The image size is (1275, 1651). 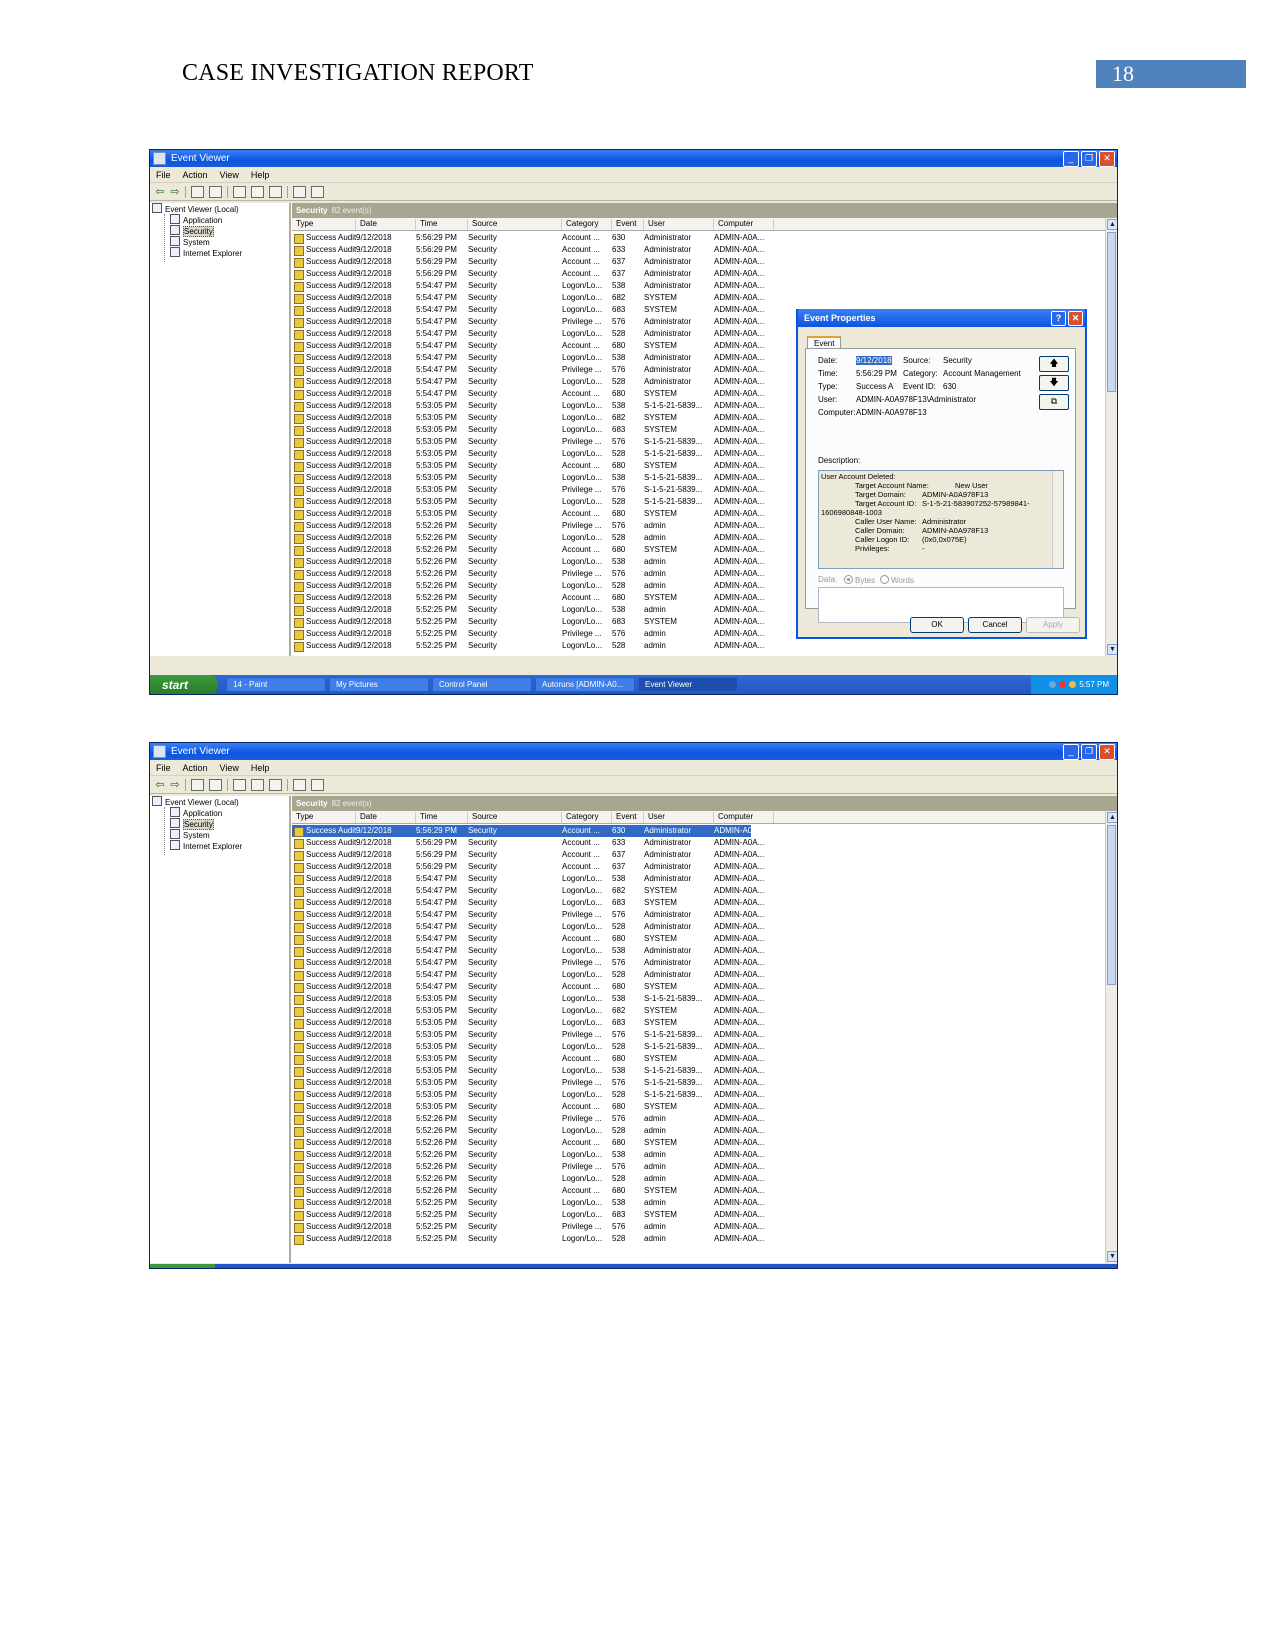 What do you see at coordinates (160, 191) in the screenshot?
I see `back-arrow-icon: ⇦` at bounding box center [160, 191].